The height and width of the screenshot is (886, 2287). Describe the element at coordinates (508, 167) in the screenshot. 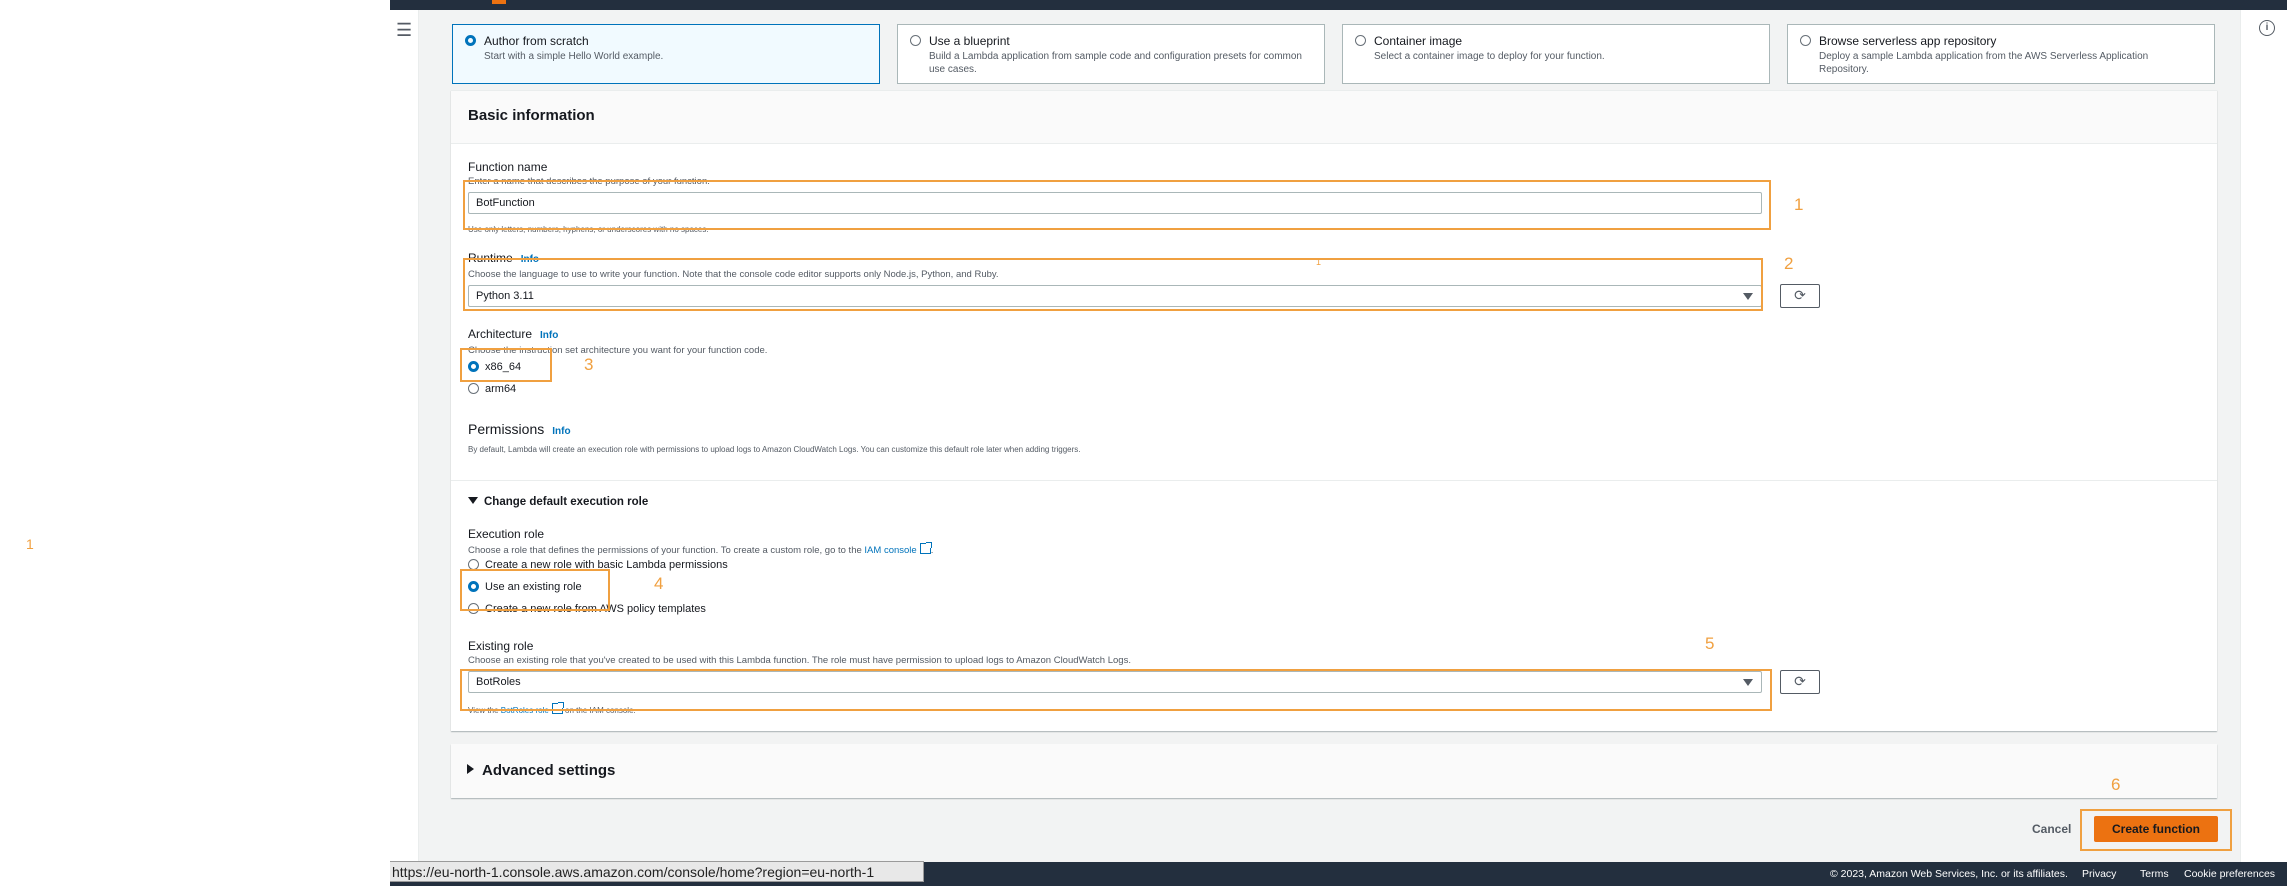

I see `function-name-label: Function name` at that location.